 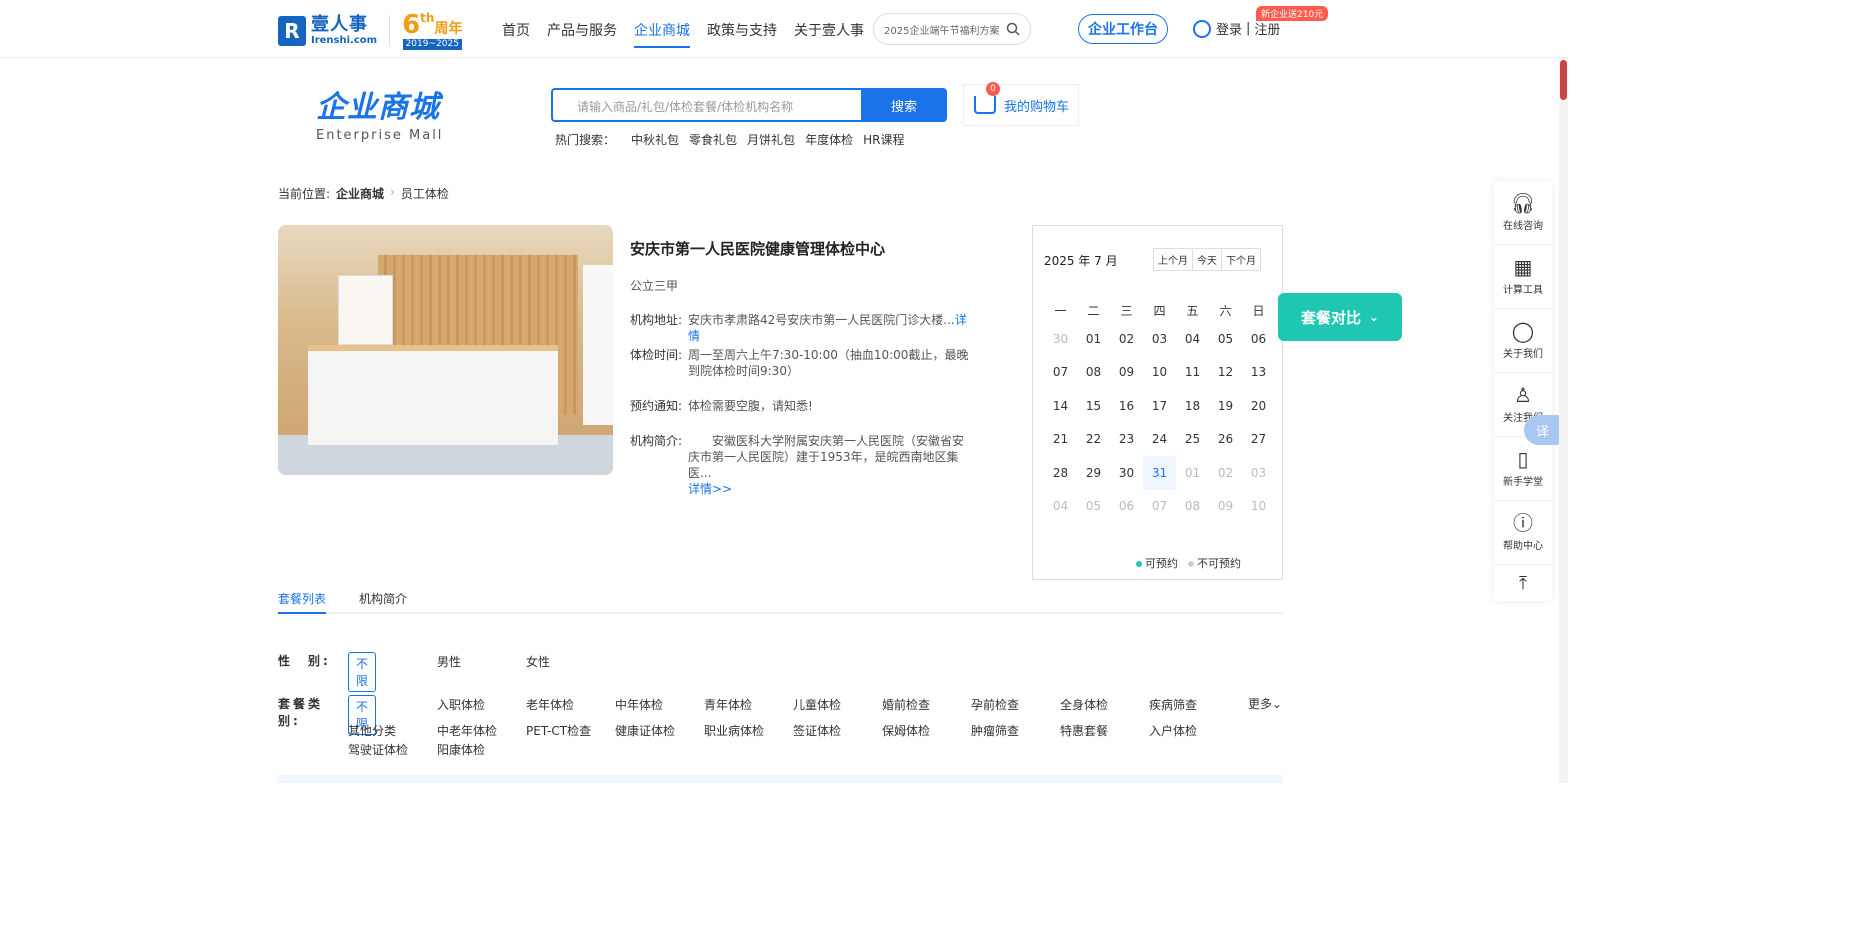 I want to click on calendar-day: 28, so click(x=1060, y=473).